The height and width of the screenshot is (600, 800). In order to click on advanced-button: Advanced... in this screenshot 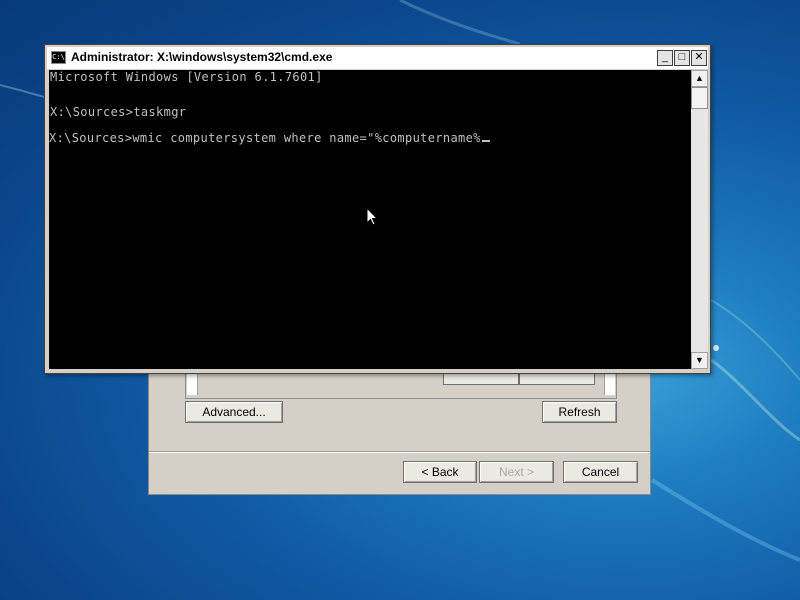, I will do `click(234, 412)`.